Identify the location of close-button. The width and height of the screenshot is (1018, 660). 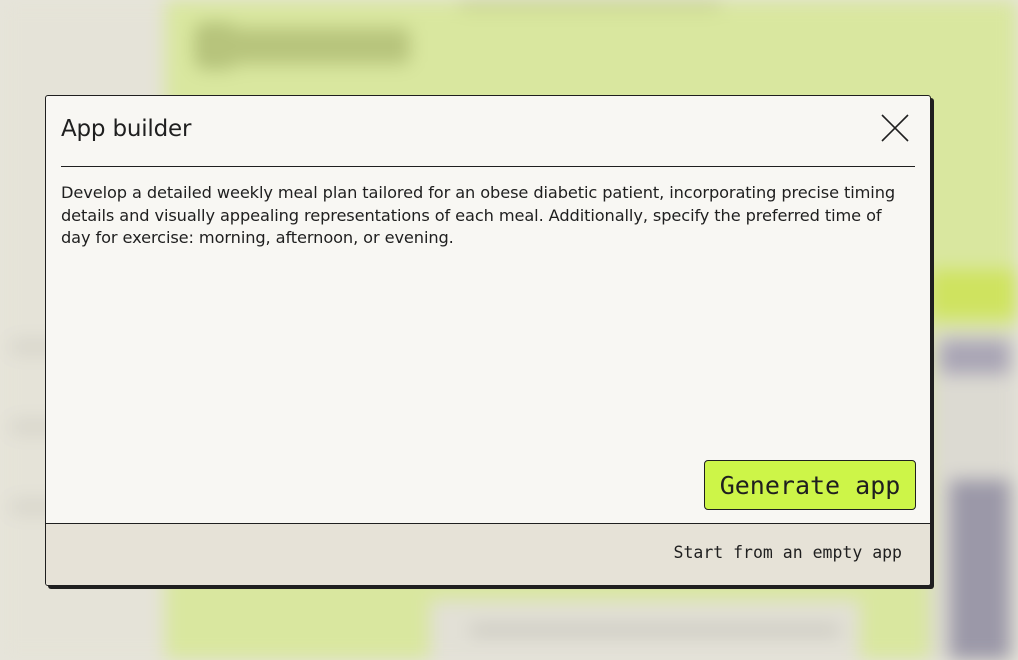
(895, 128).